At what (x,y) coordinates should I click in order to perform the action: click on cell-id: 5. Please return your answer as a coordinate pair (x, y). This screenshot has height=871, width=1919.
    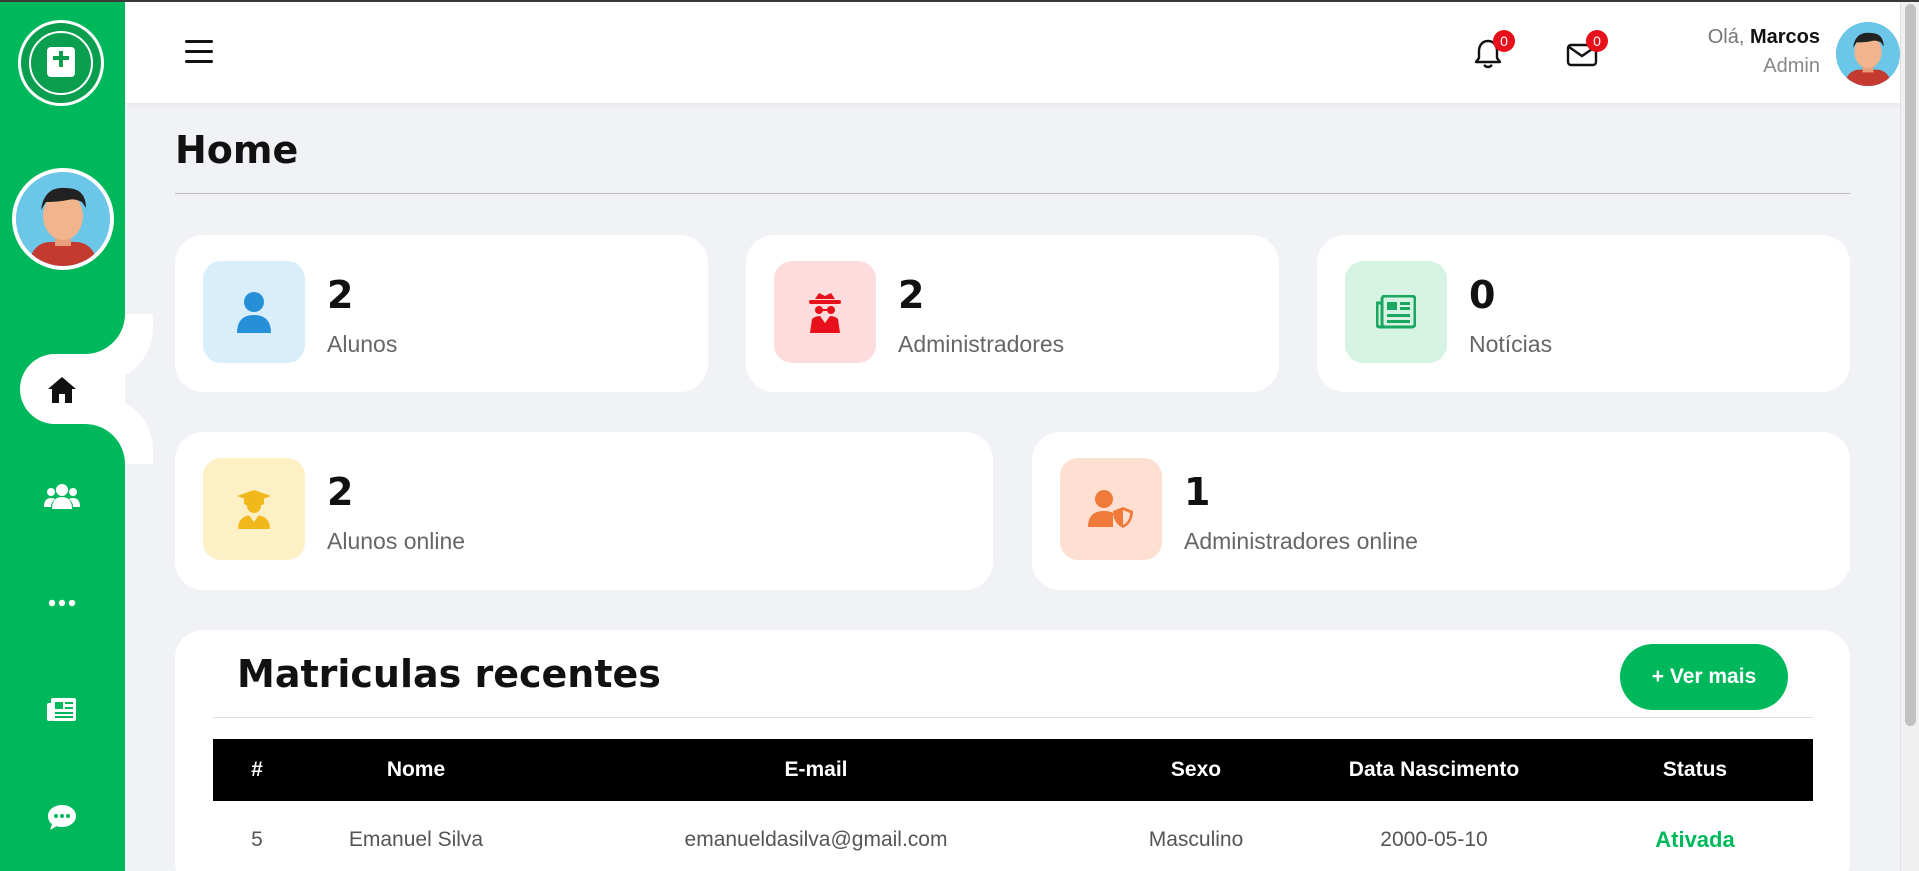
    Looking at the image, I should click on (257, 839).